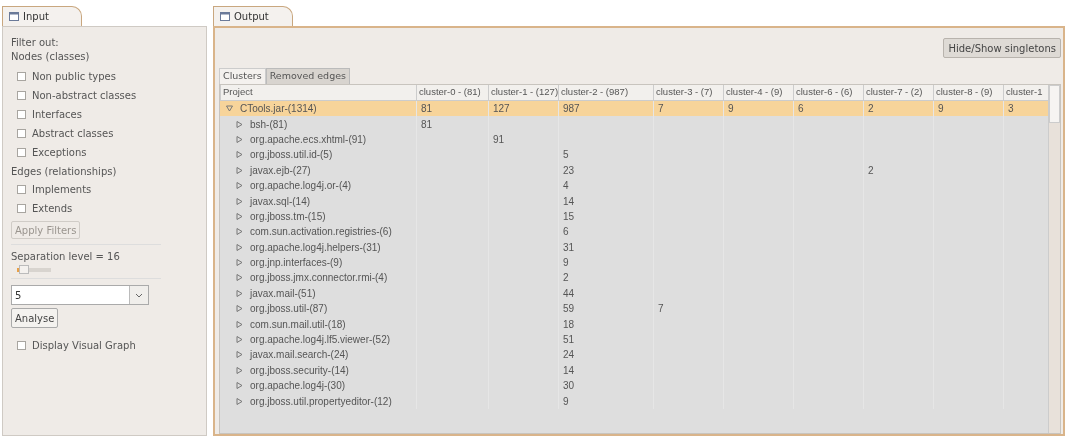 The height and width of the screenshot is (438, 1067). What do you see at coordinates (566, 186) in the screenshot?
I see `cluster-count: 4` at bounding box center [566, 186].